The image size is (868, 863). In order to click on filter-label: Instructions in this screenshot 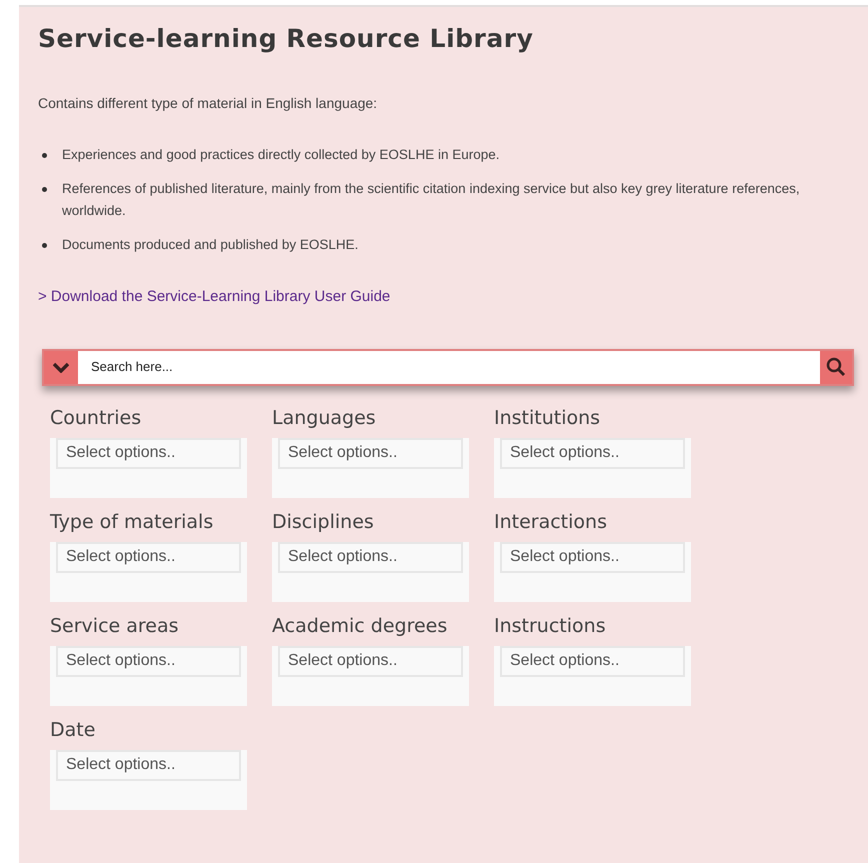, I will do `click(550, 626)`.